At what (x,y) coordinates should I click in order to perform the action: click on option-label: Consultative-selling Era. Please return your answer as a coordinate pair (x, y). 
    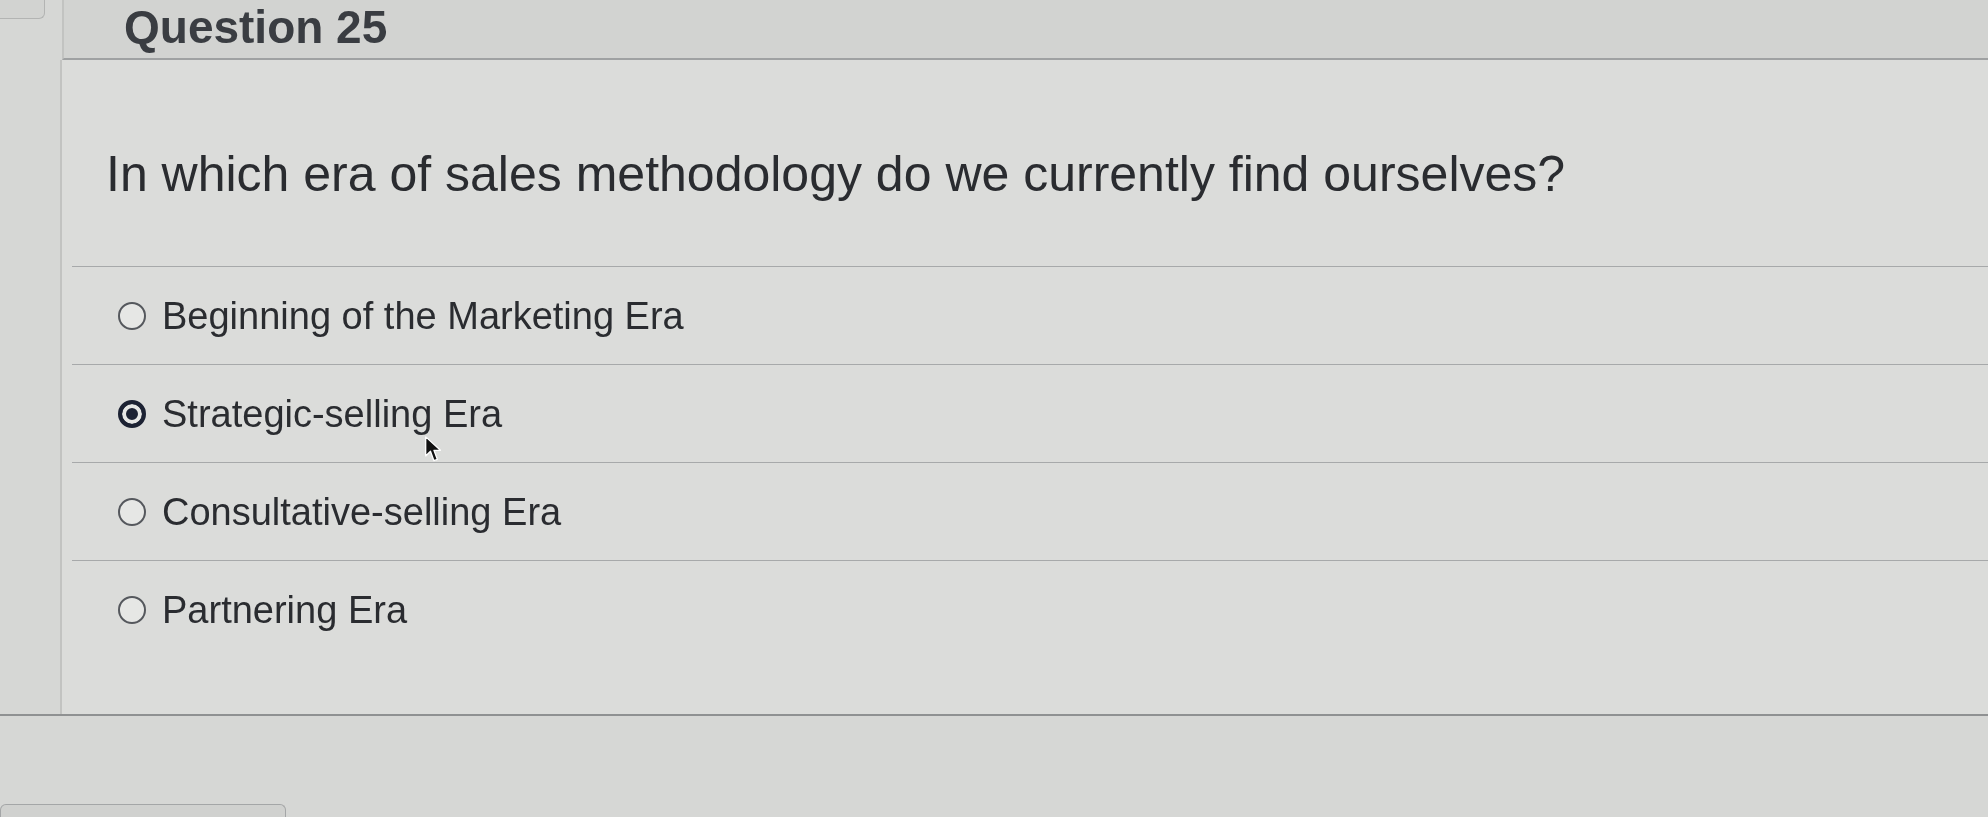
    Looking at the image, I should click on (362, 511).